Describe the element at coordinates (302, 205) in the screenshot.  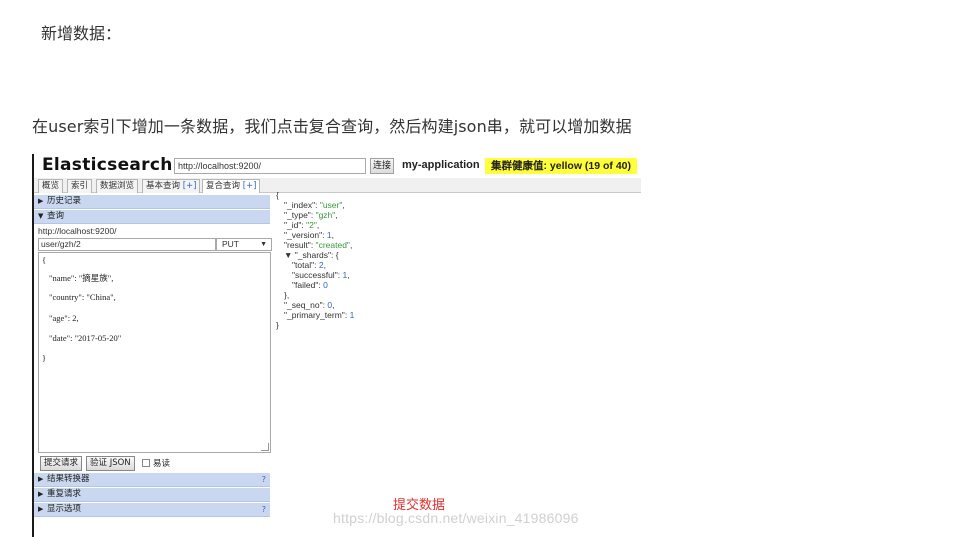
I see `response-key: "_index":` at that location.